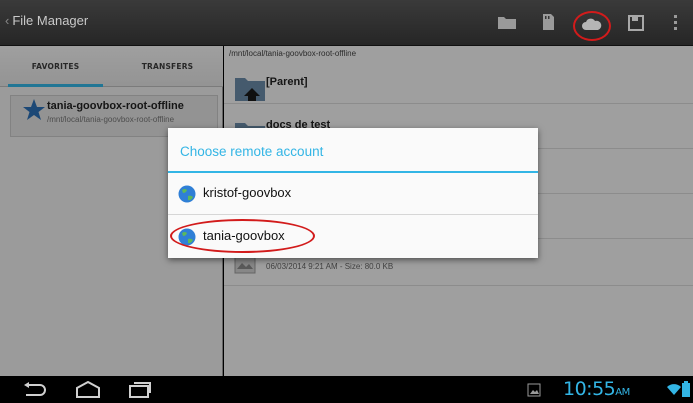  What do you see at coordinates (534, 390) in the screenshot?
I see `screenshot-notification-icon` at bounding box center [534, 390].